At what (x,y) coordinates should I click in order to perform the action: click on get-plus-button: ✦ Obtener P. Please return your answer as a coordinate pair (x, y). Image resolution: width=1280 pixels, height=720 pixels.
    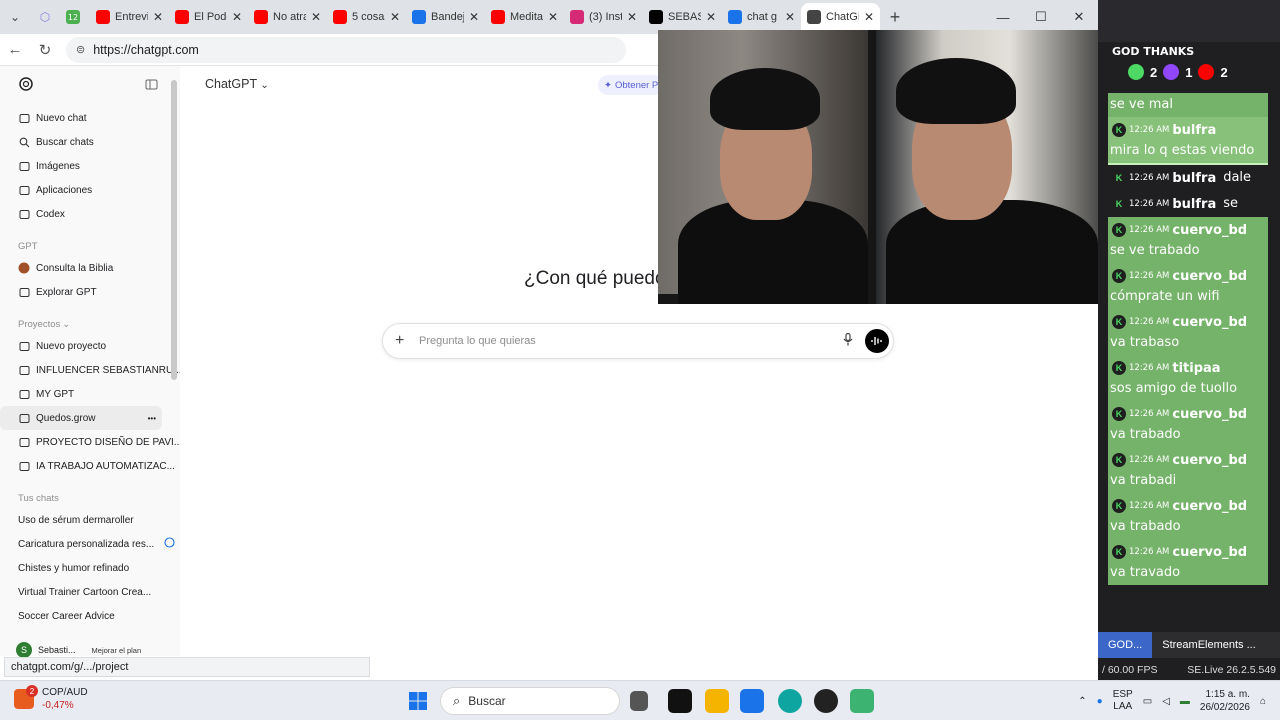
    Looking at the image, I should click on (631, 85).